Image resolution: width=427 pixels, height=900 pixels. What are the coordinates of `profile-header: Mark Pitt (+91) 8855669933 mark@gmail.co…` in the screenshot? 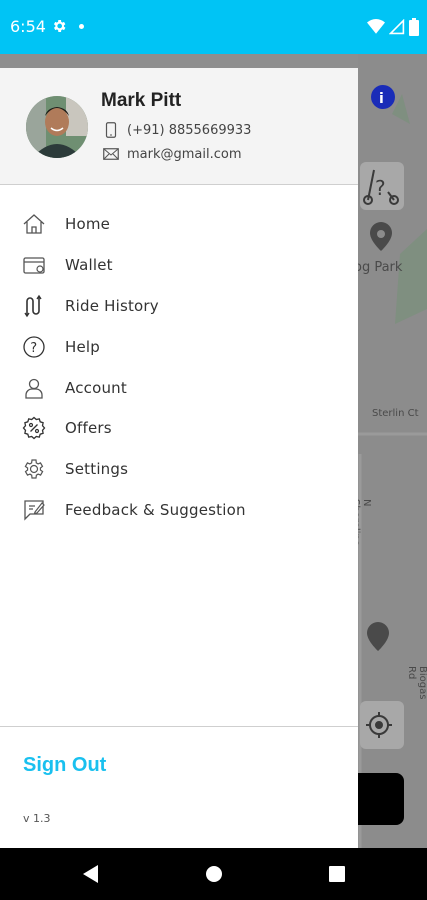 It's located at (179, 126).